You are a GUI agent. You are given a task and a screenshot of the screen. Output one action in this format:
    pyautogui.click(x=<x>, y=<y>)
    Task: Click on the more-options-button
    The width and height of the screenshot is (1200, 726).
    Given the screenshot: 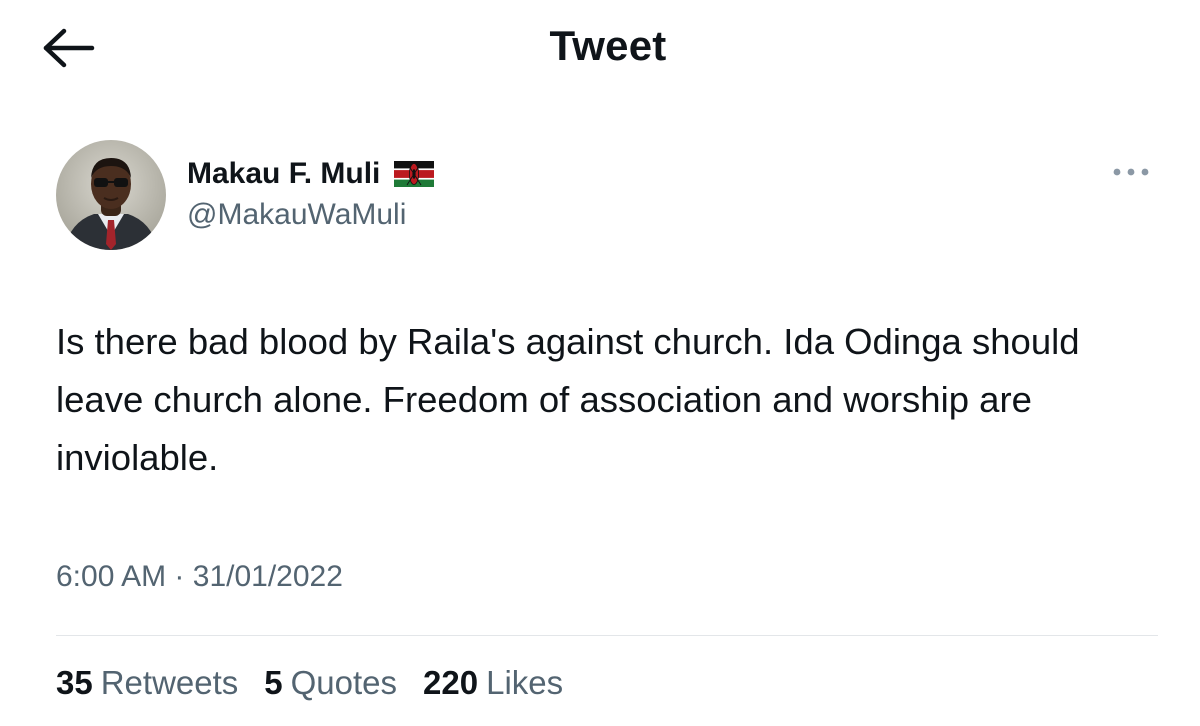 What is the action you would take?
    pyautogui.click(x=1131, y=172)
    